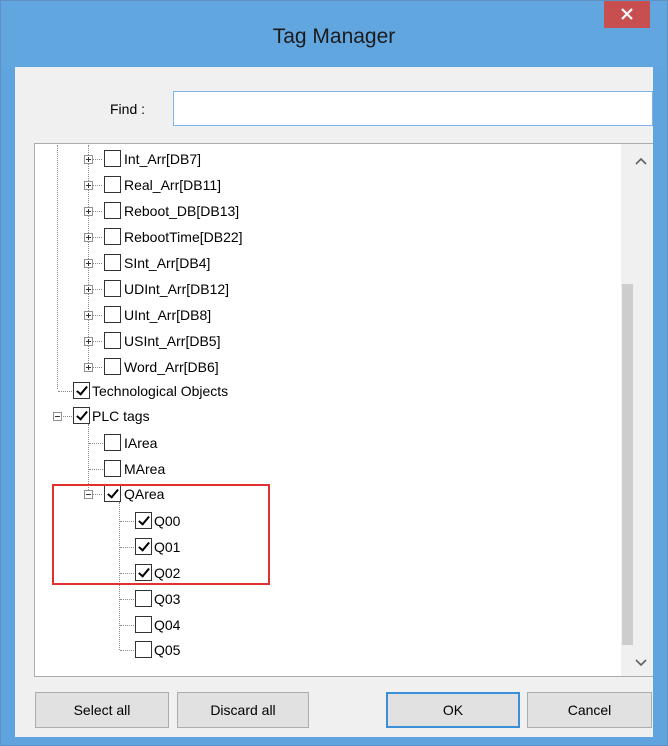 Image resolution: width=668 pixels, height=746 pixels. Describe the element at coordinates (145, 469) in the screenshot. I see `node-label: MArea` at that location.